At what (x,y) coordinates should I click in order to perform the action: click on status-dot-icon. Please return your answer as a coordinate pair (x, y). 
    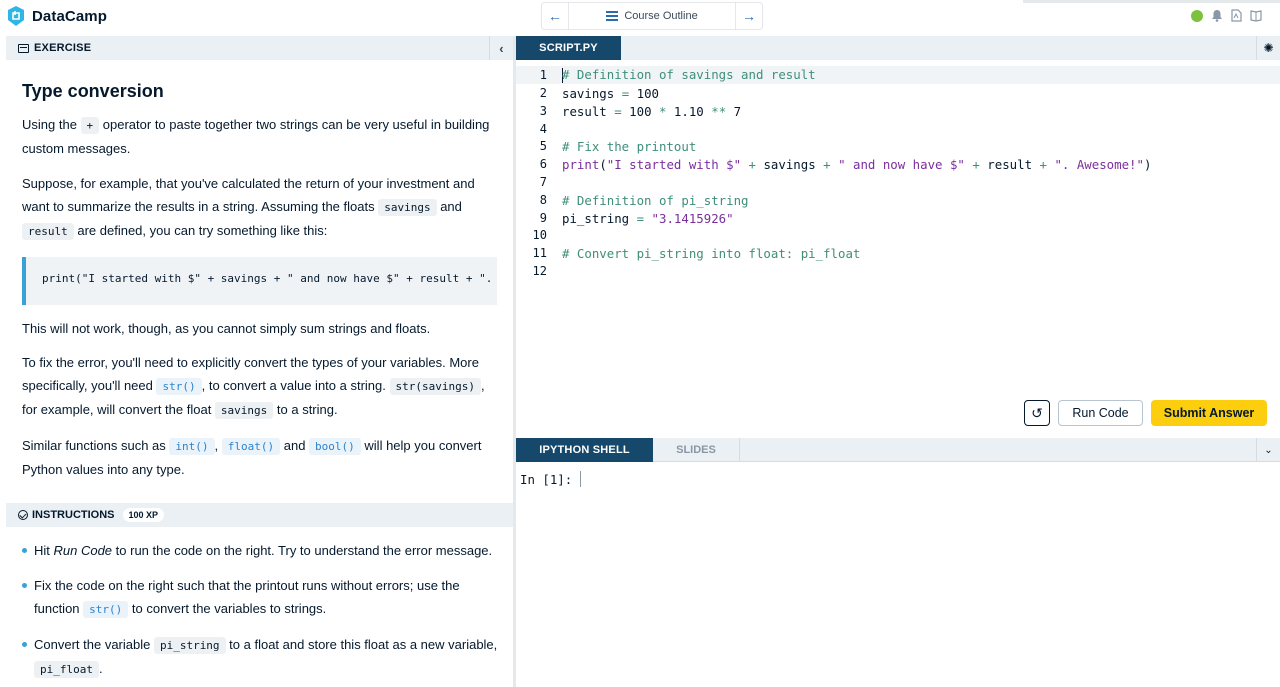
    Looking at the image, I should click on (1197, 15).